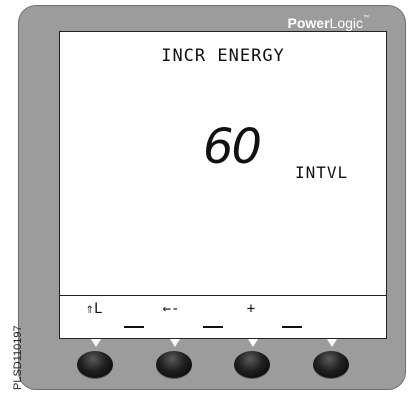 The height and width of the screenshot is (396, 412). What do you see at coordinates (223, 56) in the screenshot?
I see `screen-title: INCR ENERGY` at bounding box center [223, 56].